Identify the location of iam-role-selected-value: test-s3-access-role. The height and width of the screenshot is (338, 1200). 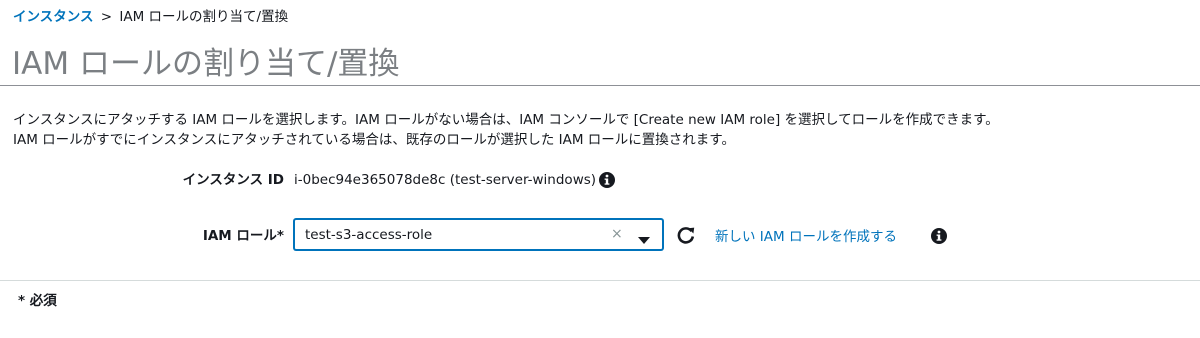
(369, 235).